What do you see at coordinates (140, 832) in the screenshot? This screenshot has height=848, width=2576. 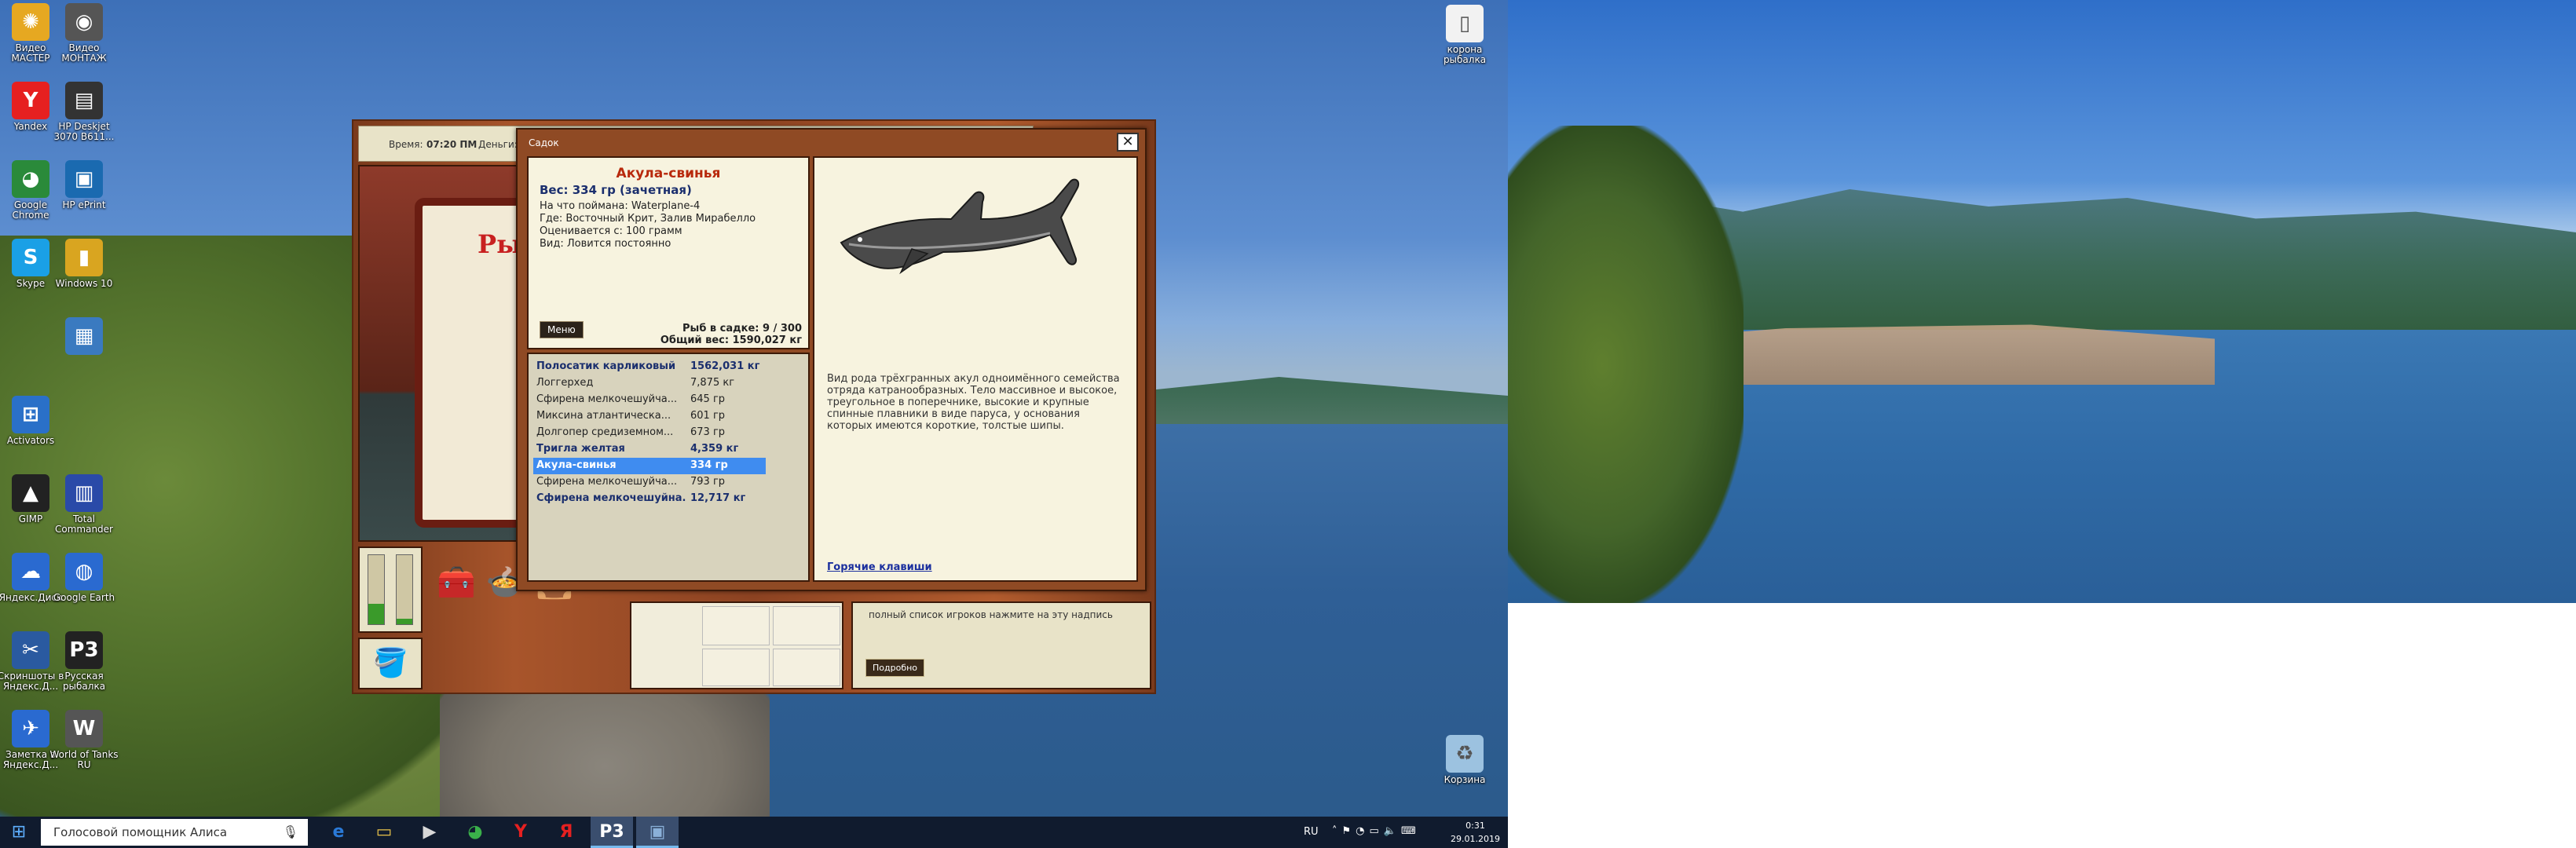 I see `search-placeholder: Голосовой помощник Алиса` at bounding box center [140, 832].